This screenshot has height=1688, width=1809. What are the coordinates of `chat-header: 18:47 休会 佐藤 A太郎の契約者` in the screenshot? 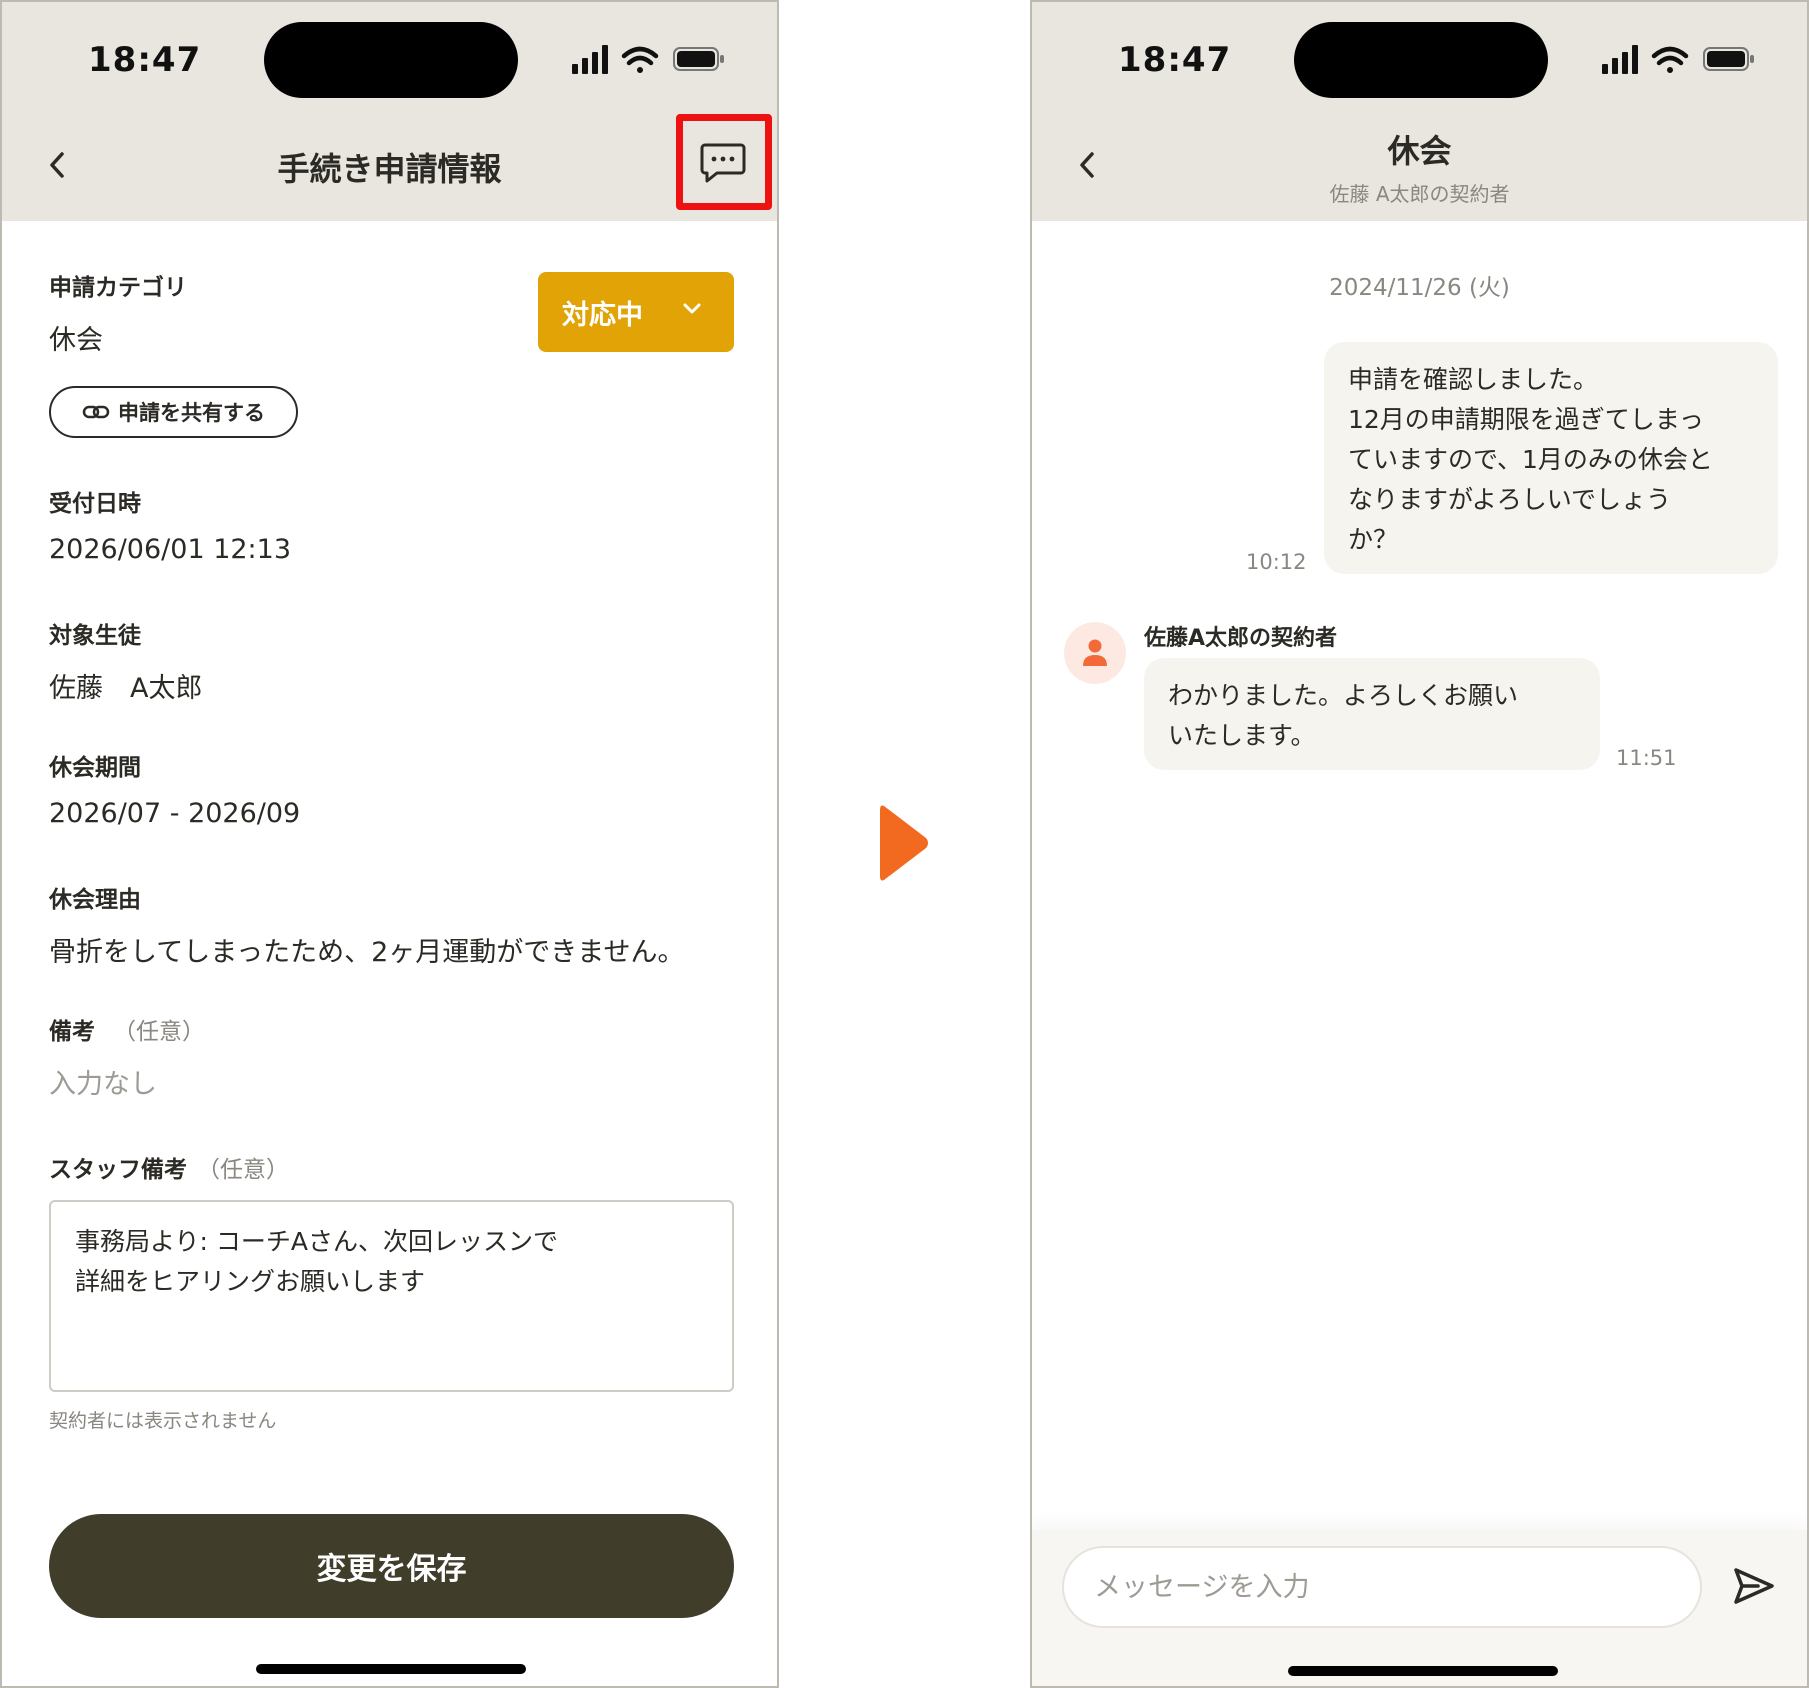 It's located at (1419, 111).